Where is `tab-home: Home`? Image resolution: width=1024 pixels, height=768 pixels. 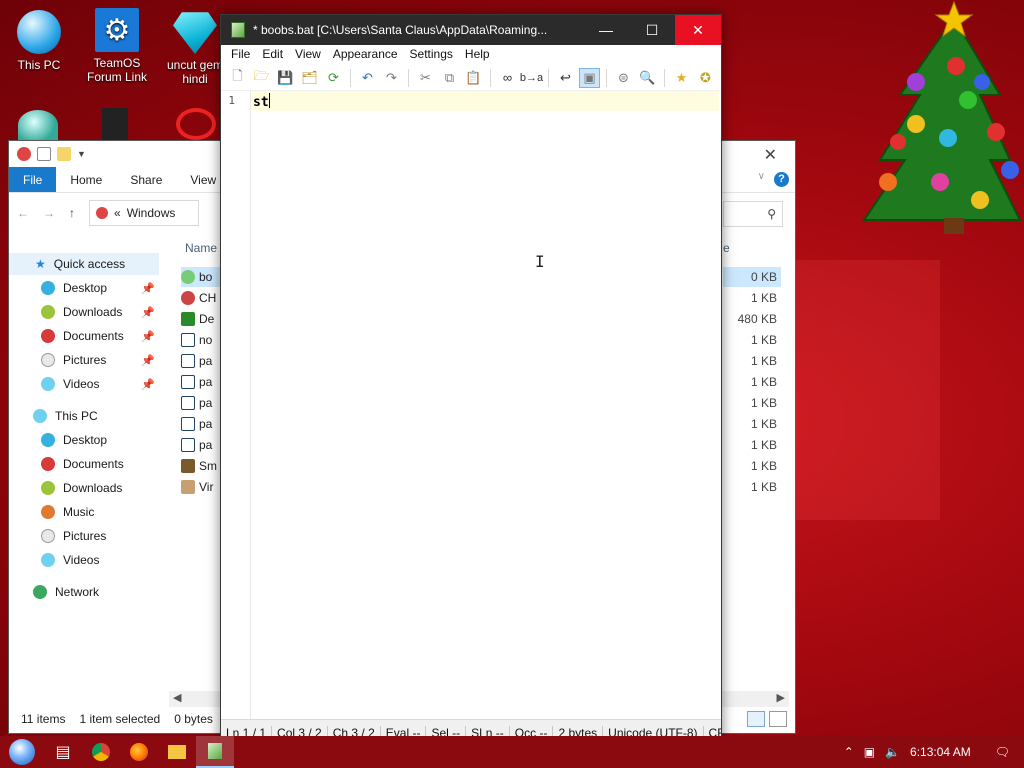
tab-home: Home is located at coordinates (86, 179).